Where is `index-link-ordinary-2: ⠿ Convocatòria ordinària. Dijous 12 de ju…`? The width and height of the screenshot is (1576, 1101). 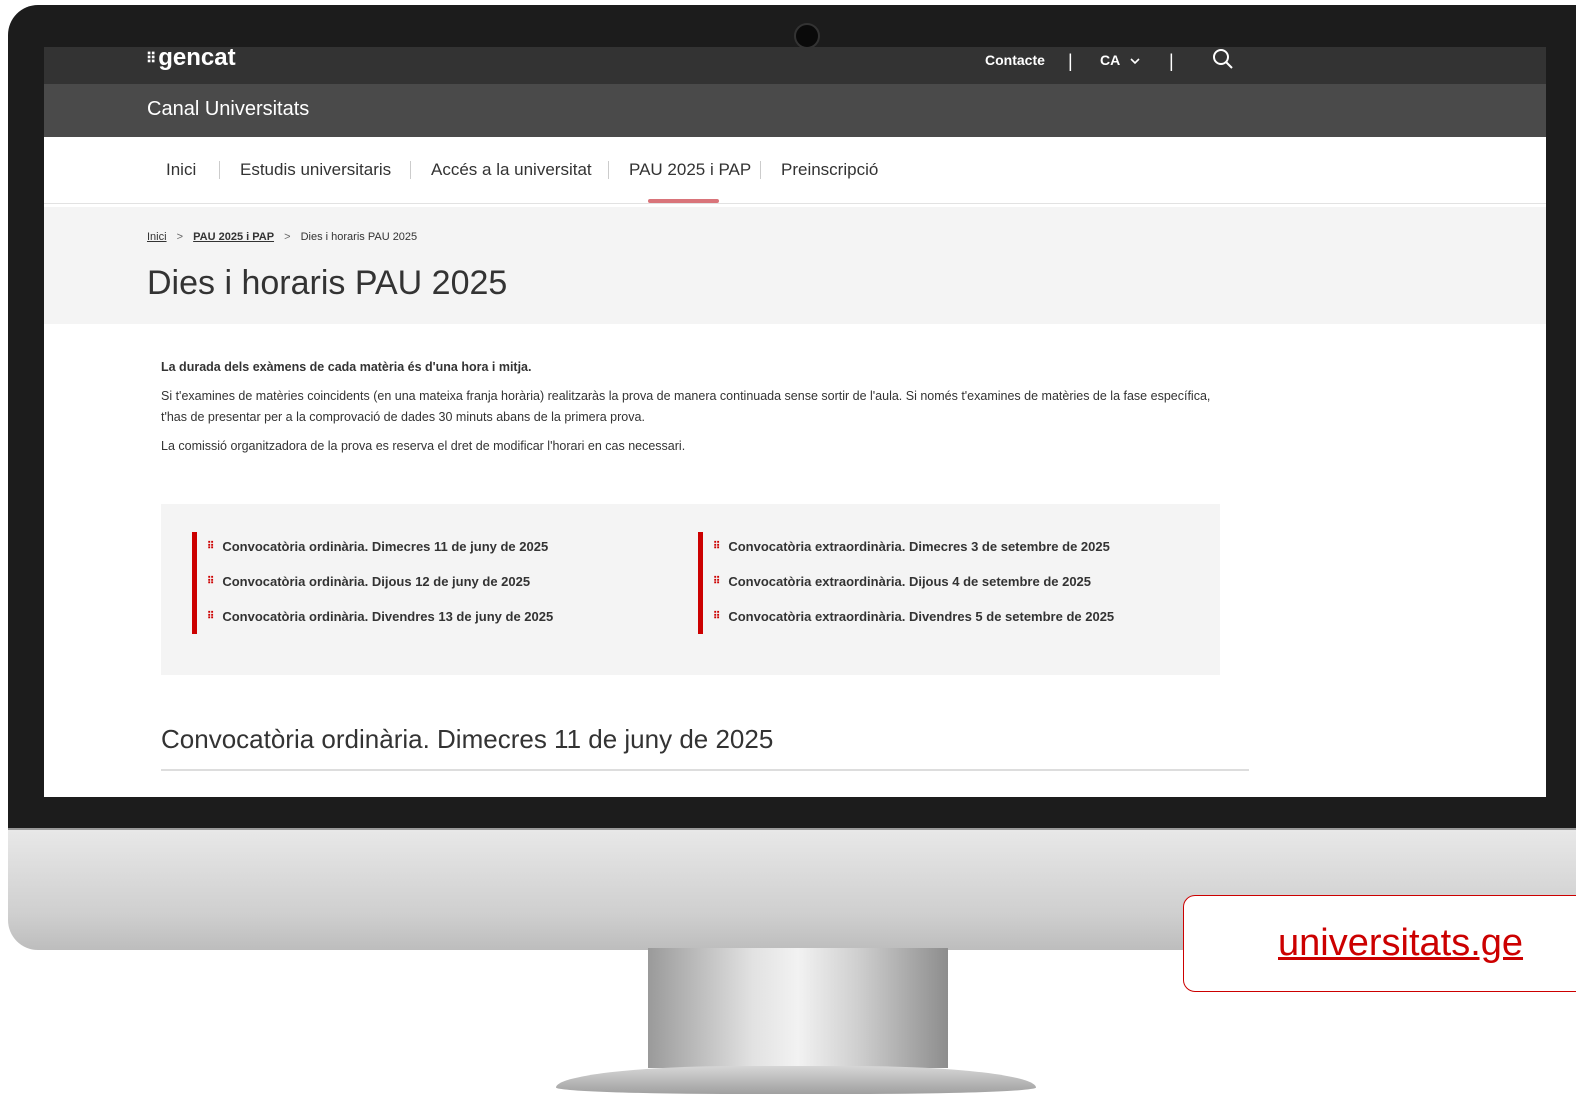
index-link-ordinary-2: ⠿ Convocatòria ordinària. Dijous 12 de ju… is located at coordinates (380, 584).